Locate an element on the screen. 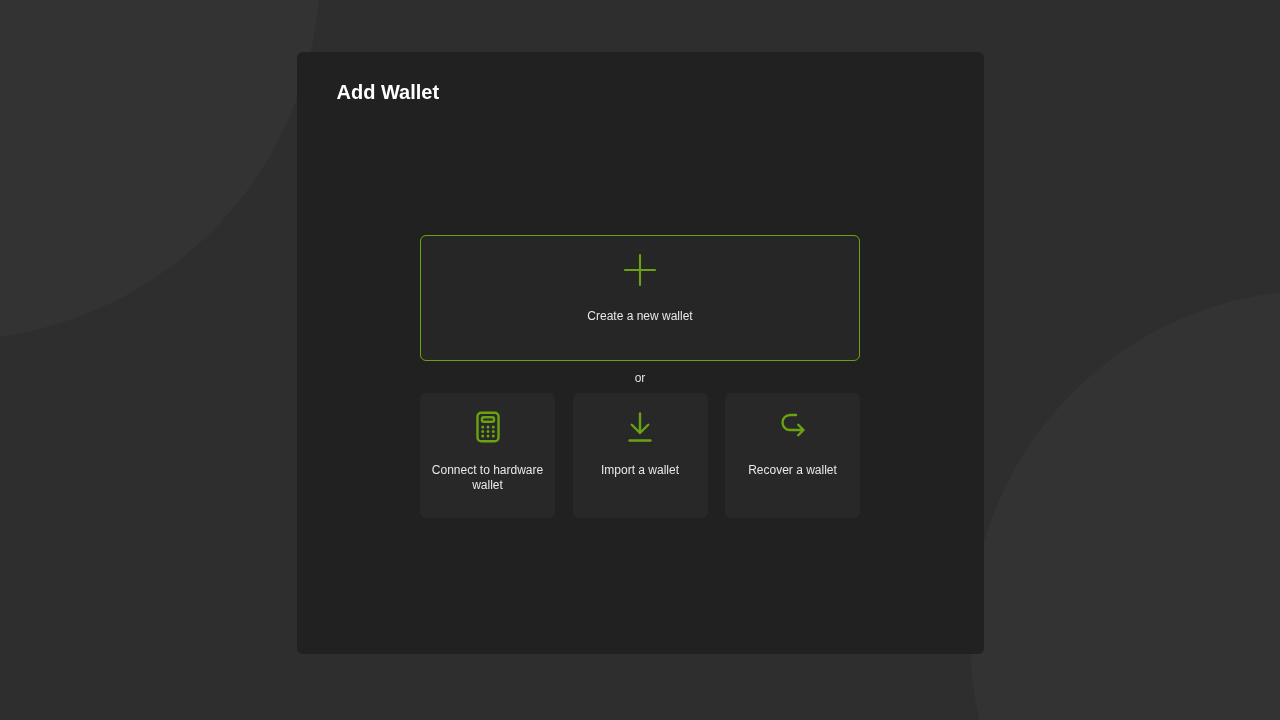 The height and width of the screenshot is (720, 1280). wallet-option-card: Import a wallet is located at coordinates (640, 455).